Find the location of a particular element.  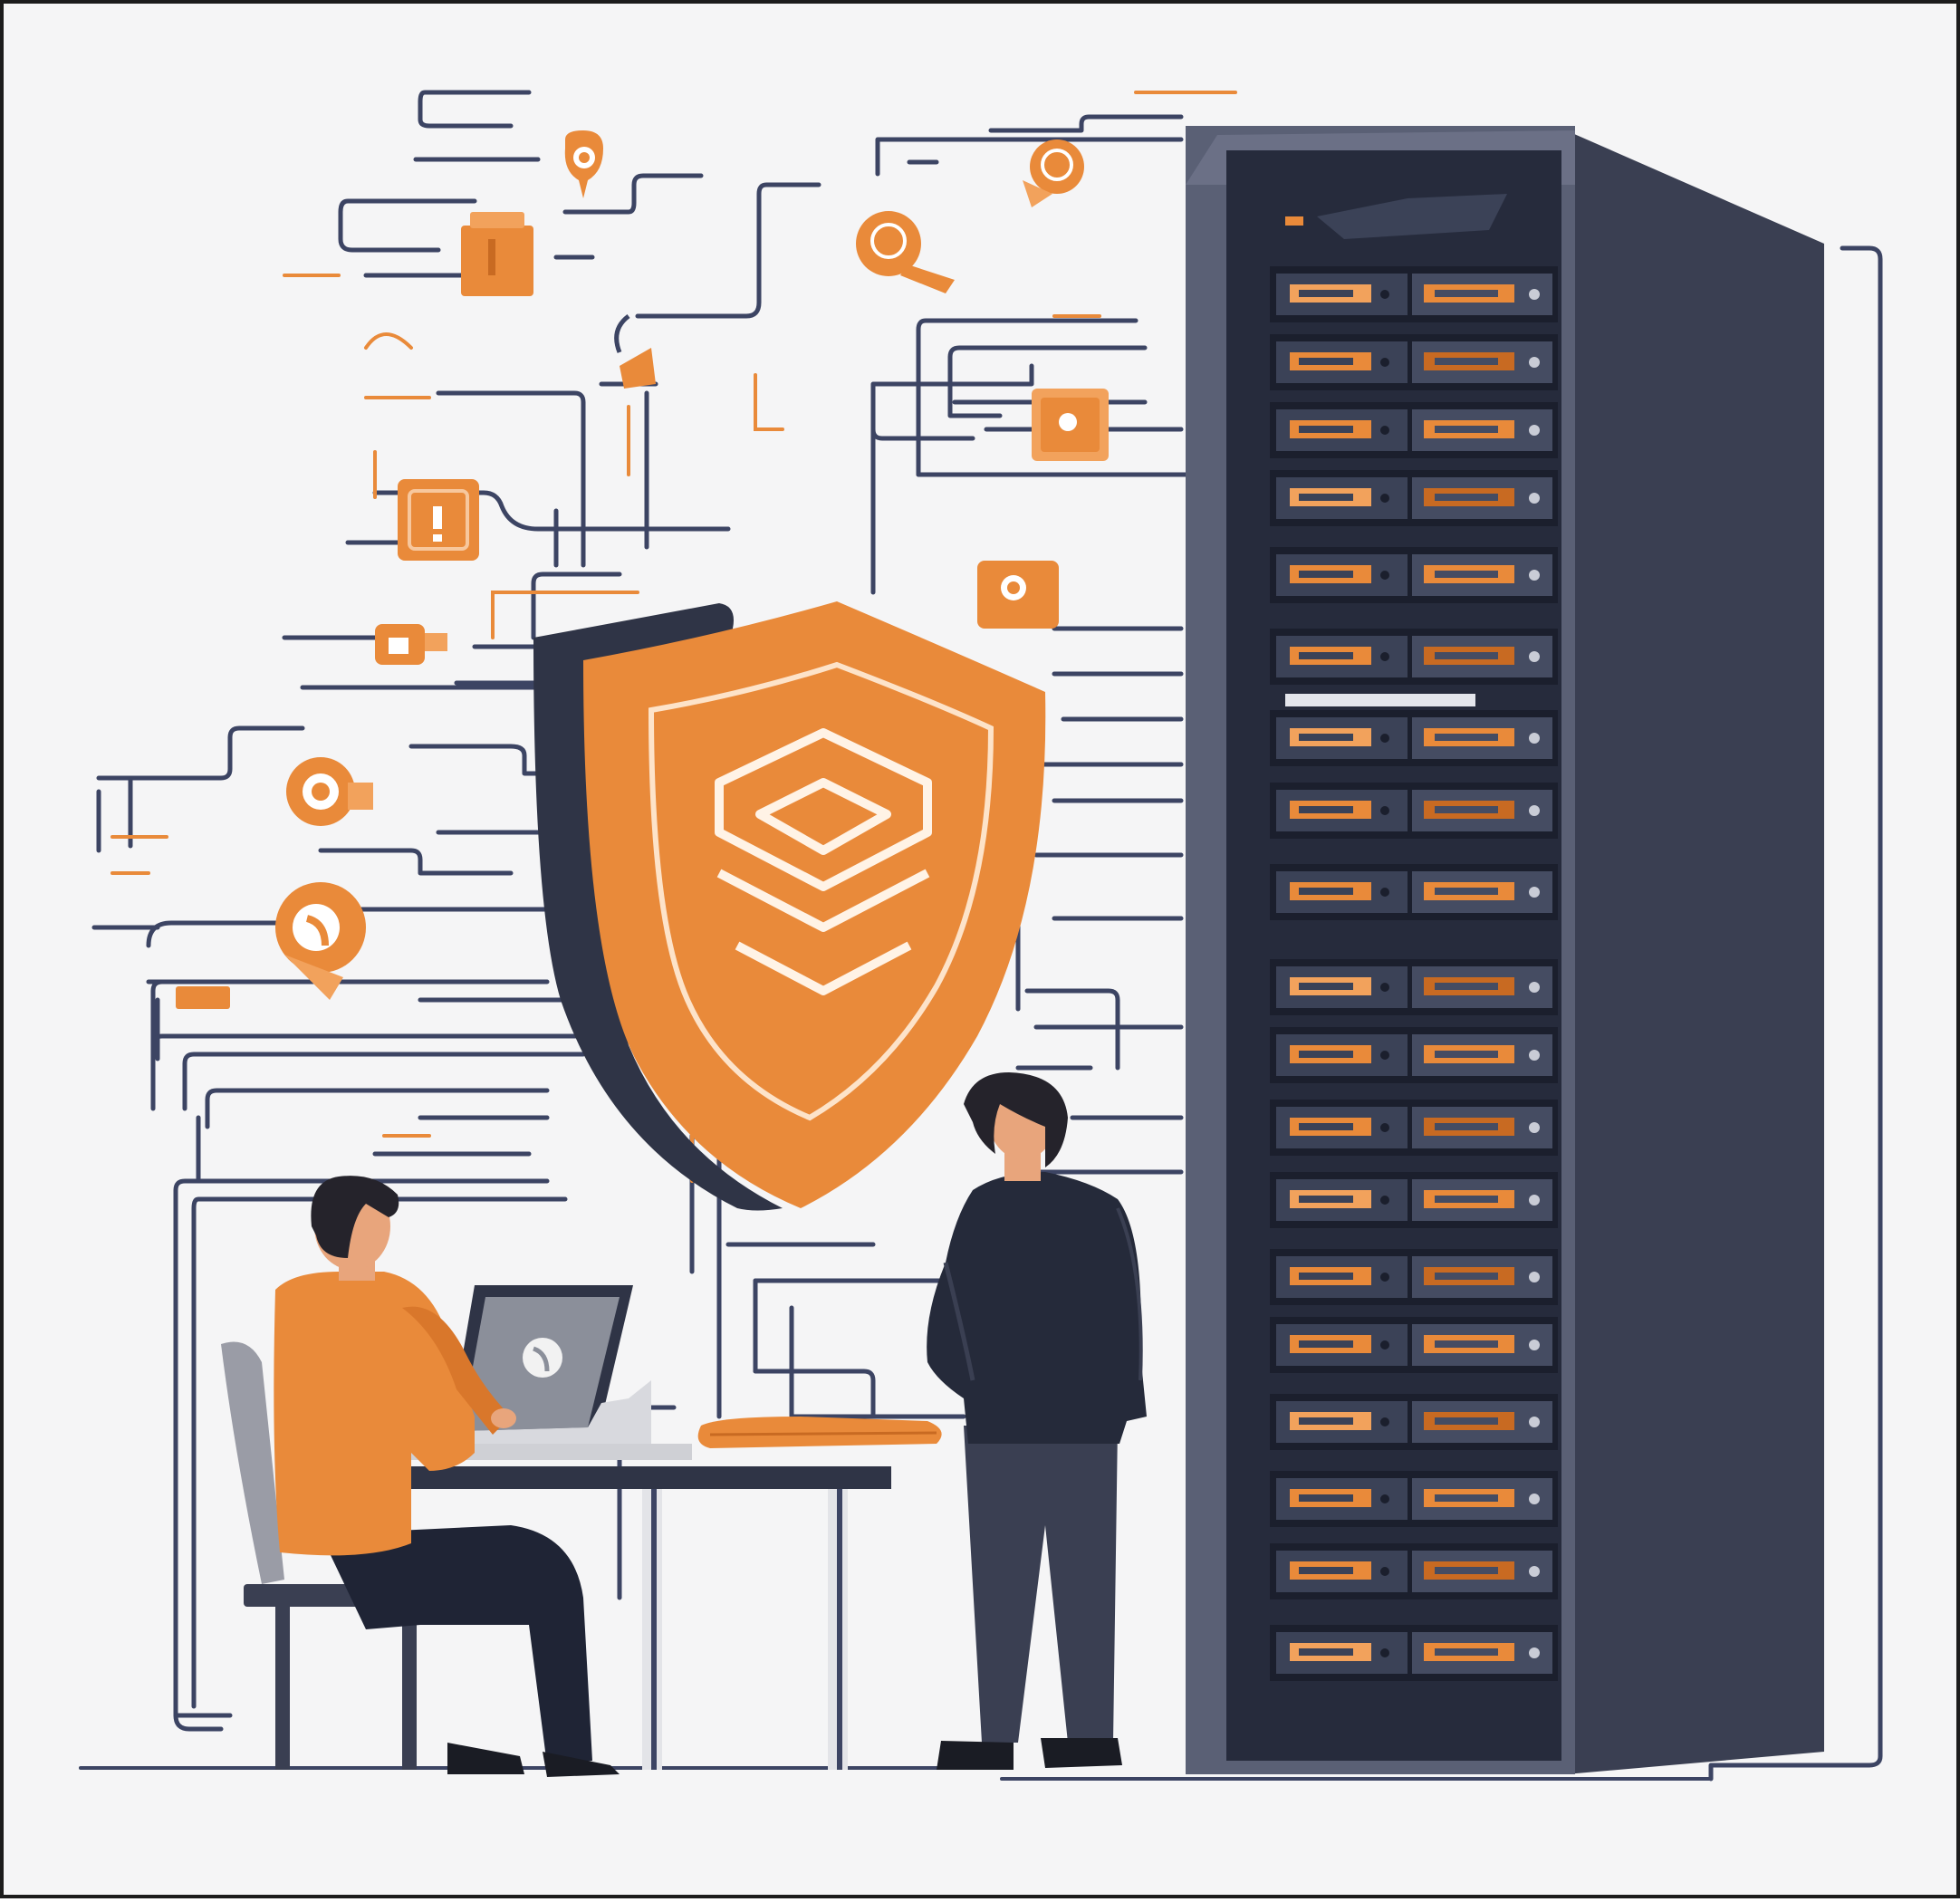

rack-label-strip is located at coordinates (1380, 700).